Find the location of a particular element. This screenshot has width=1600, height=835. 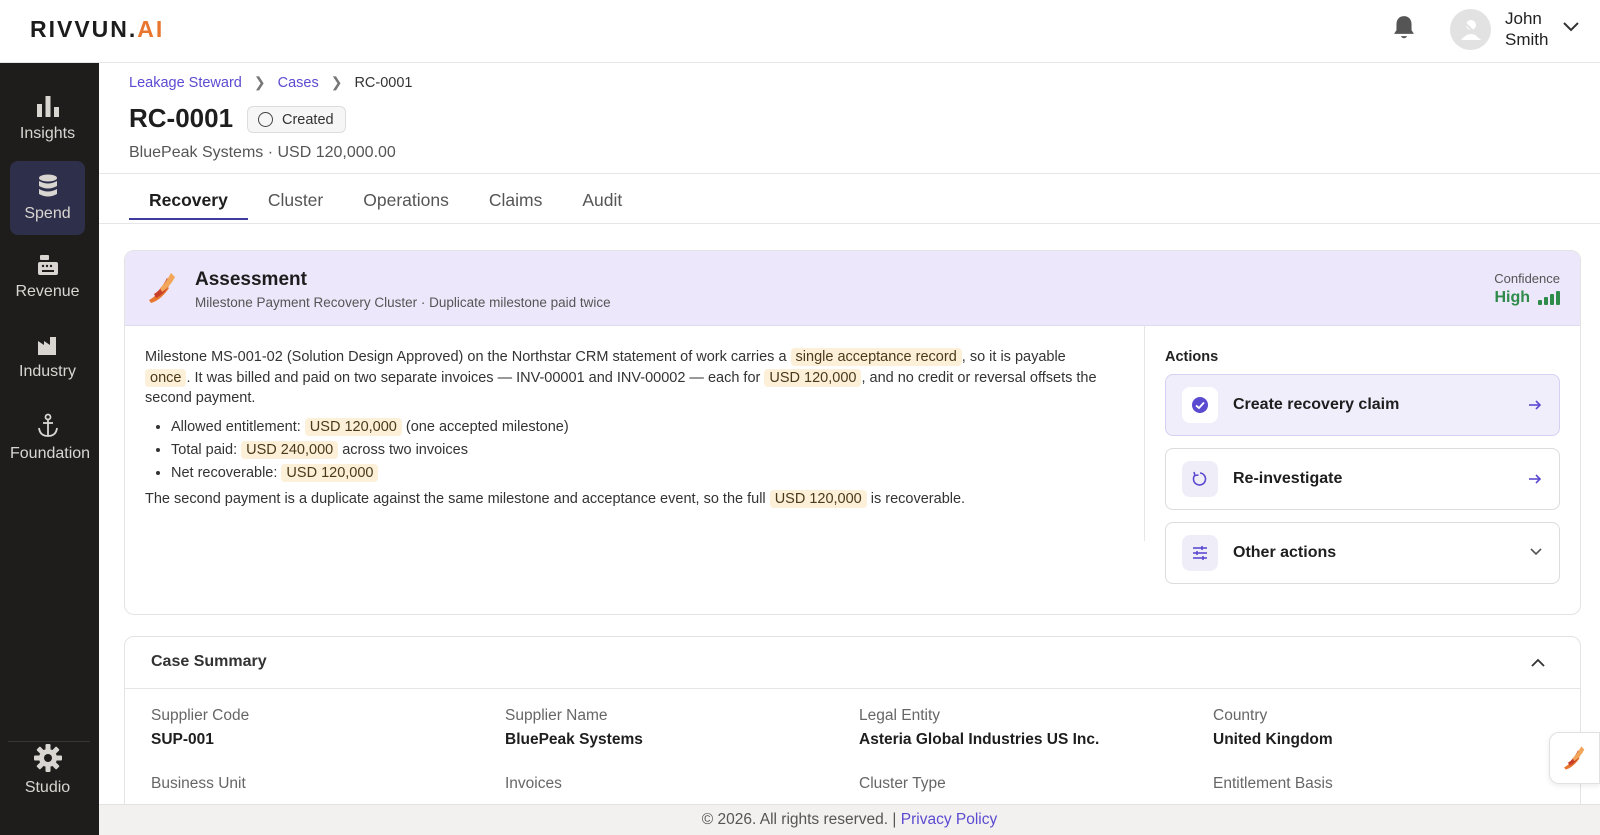

tab-cluster: Cluster is located at coordinates (295, 203).